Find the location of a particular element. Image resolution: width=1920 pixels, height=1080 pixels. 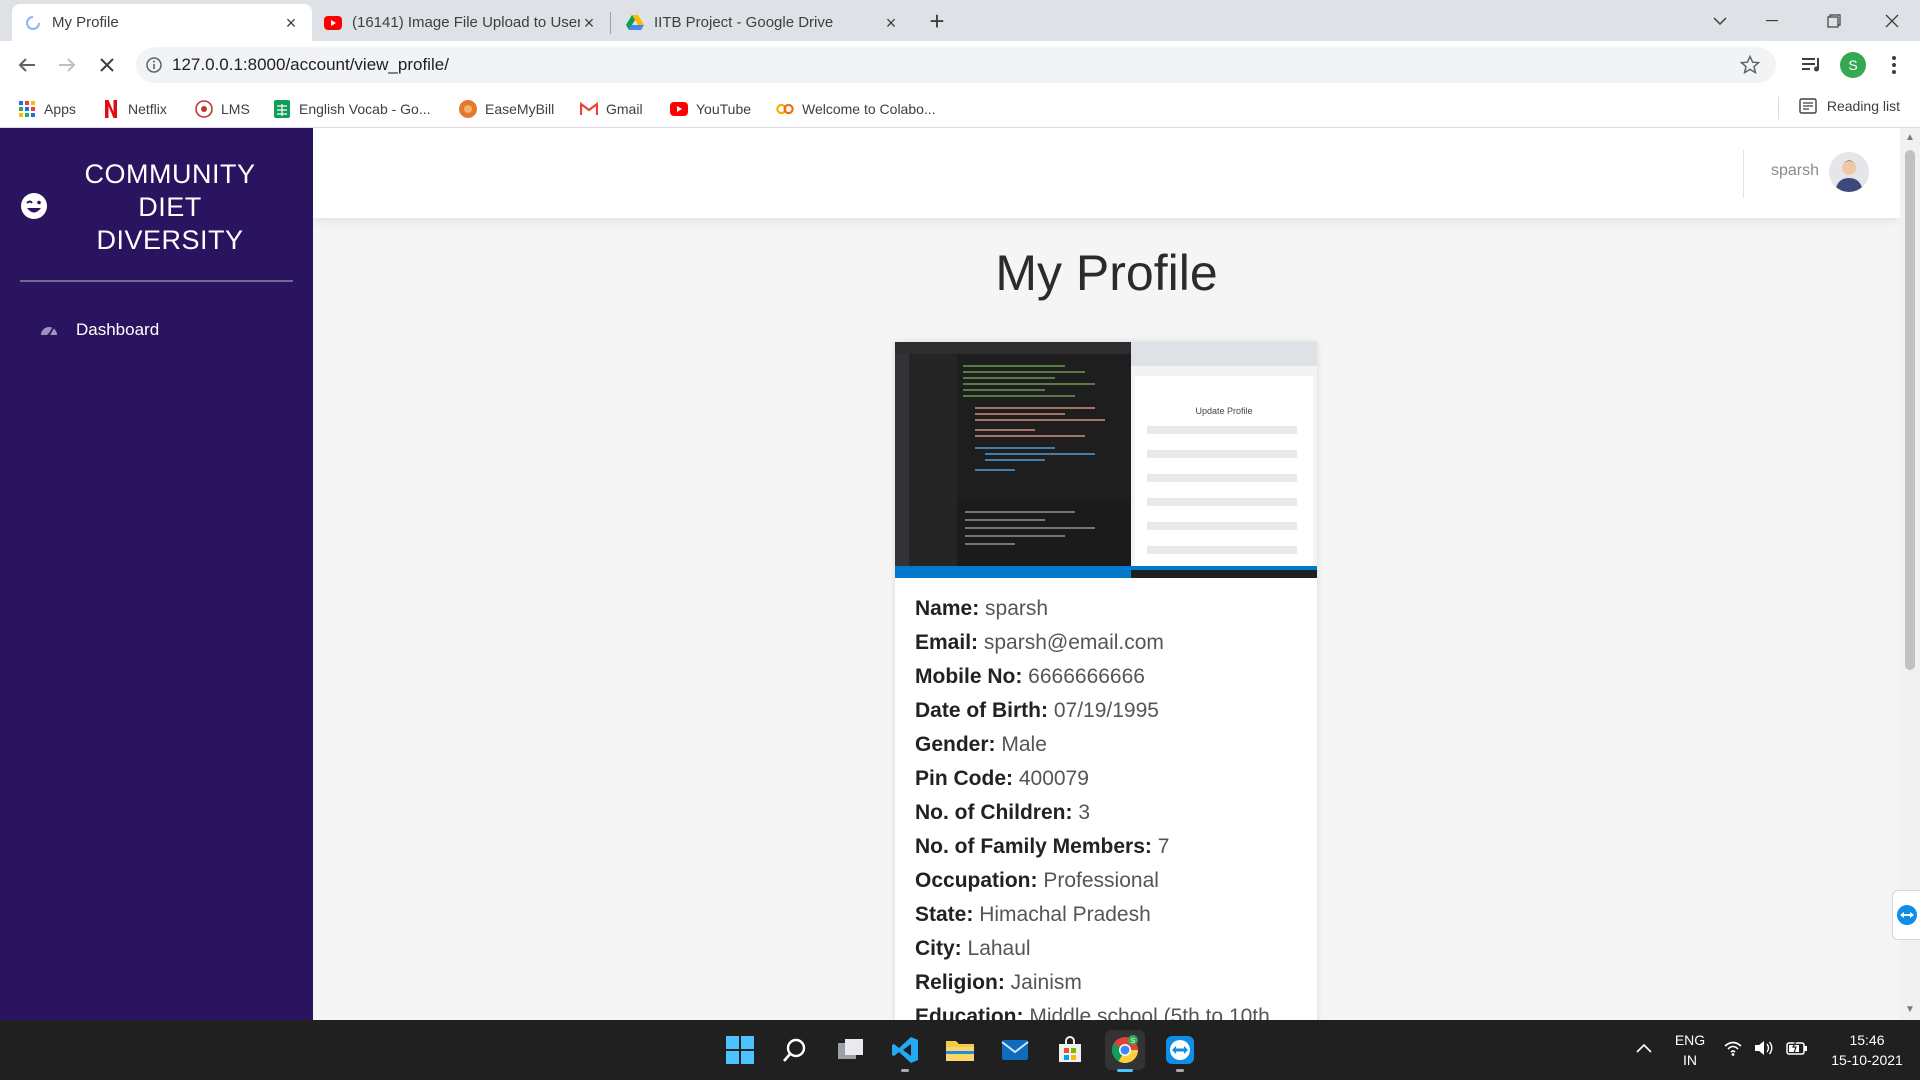

tab-title: IITB Project - Google Drive is located at coordinates (744, 22).